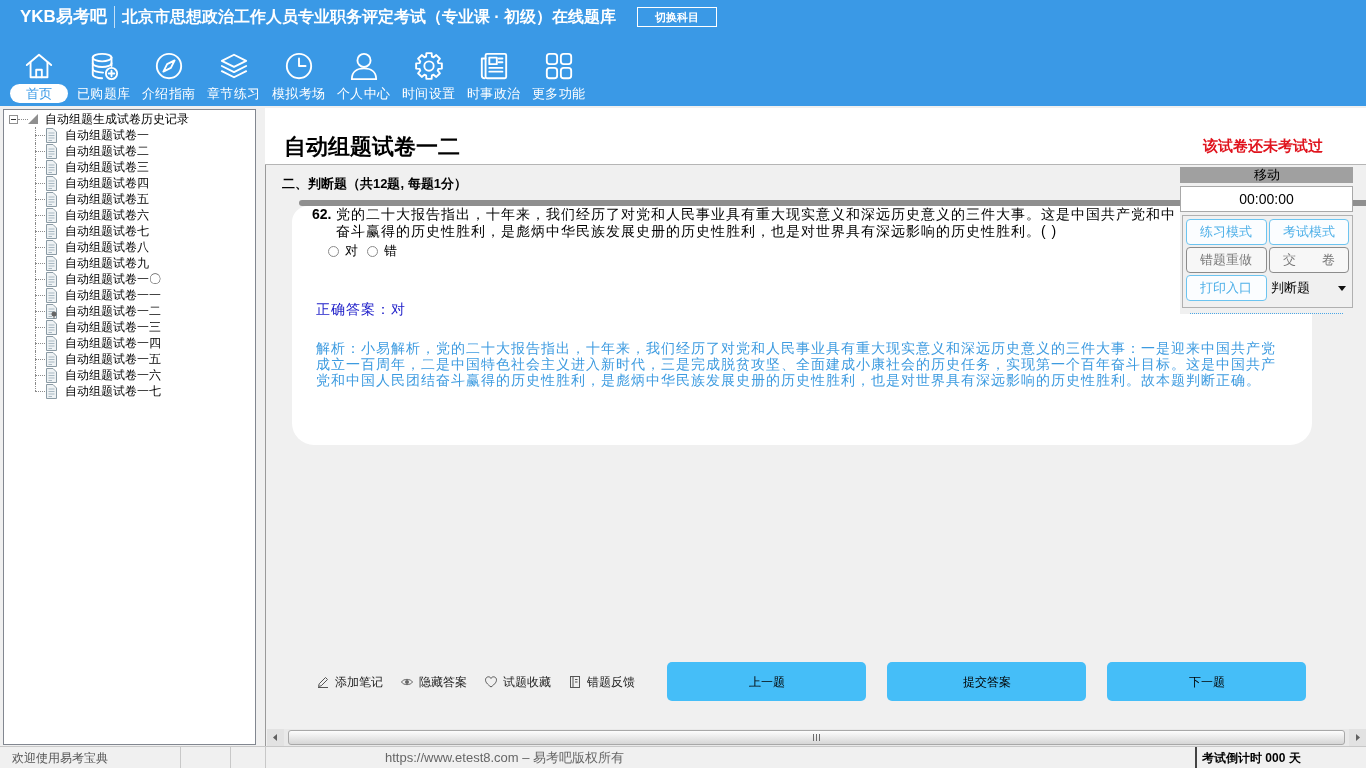 The width and height of the screenshot is (1366, 768). I want to click on section-heading: 二、判断题（共12题, 每题1分）, so click(374, 184).